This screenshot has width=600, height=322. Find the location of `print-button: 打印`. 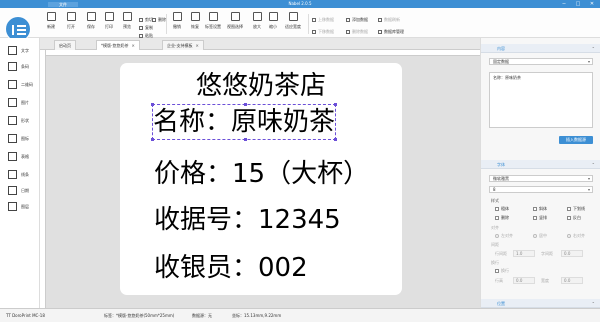

print-button: 打印 is located at coordinates (109, 23).